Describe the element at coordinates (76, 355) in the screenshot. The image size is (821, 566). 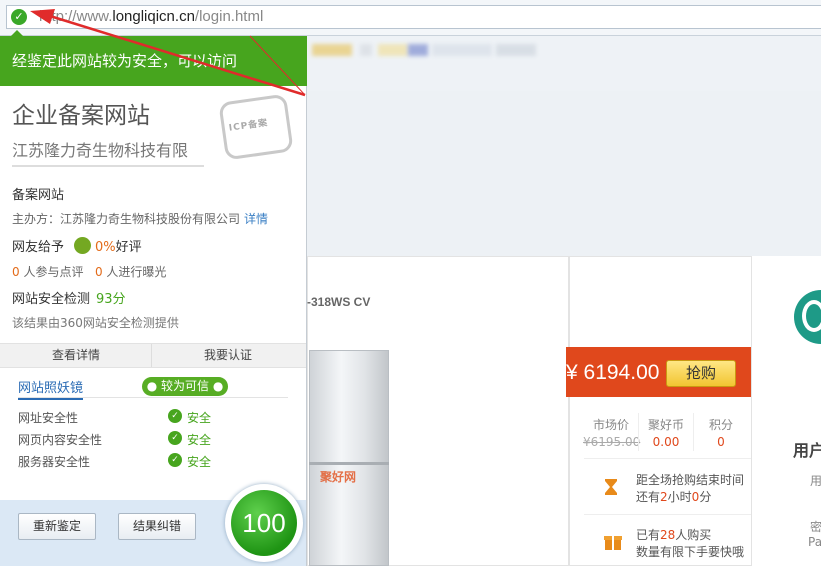
I see `tab-view-details: 查看详情` at that location.